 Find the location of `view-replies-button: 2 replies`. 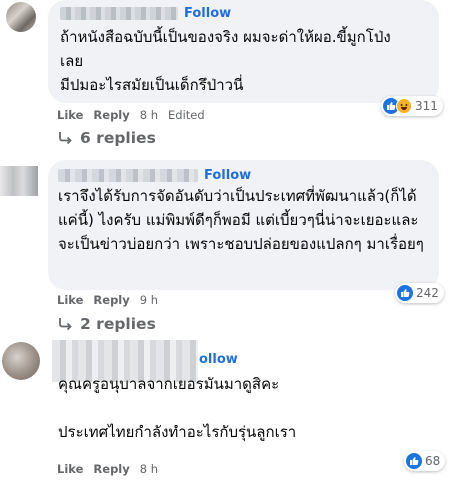

view-replies-button: 2 replies is located at coordinates (107, 324).